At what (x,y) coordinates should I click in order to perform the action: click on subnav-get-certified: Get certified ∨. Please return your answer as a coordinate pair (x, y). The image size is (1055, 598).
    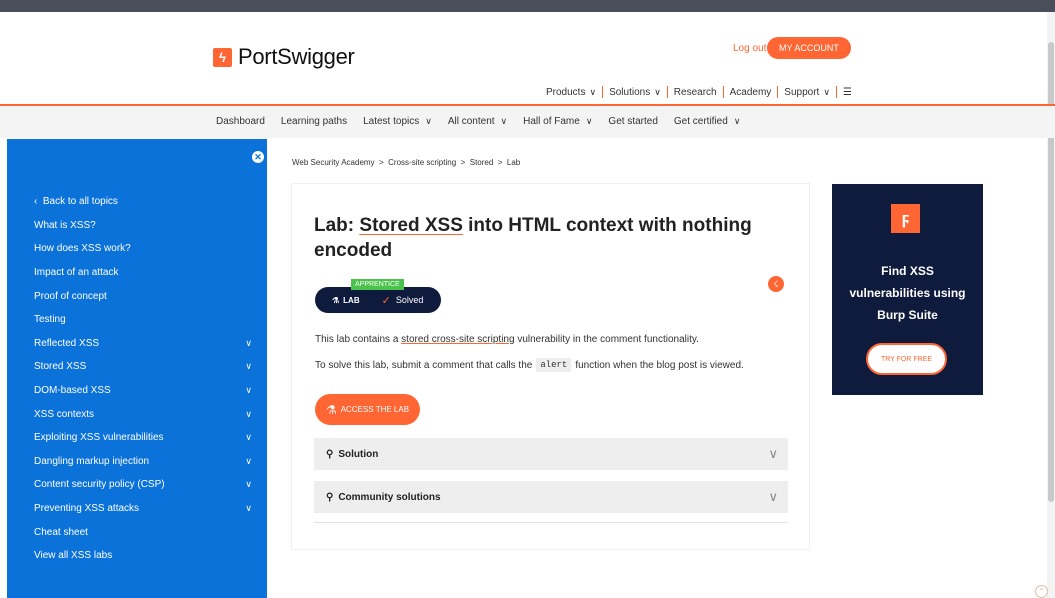
    Looking at the image, I should click on (707, 121).